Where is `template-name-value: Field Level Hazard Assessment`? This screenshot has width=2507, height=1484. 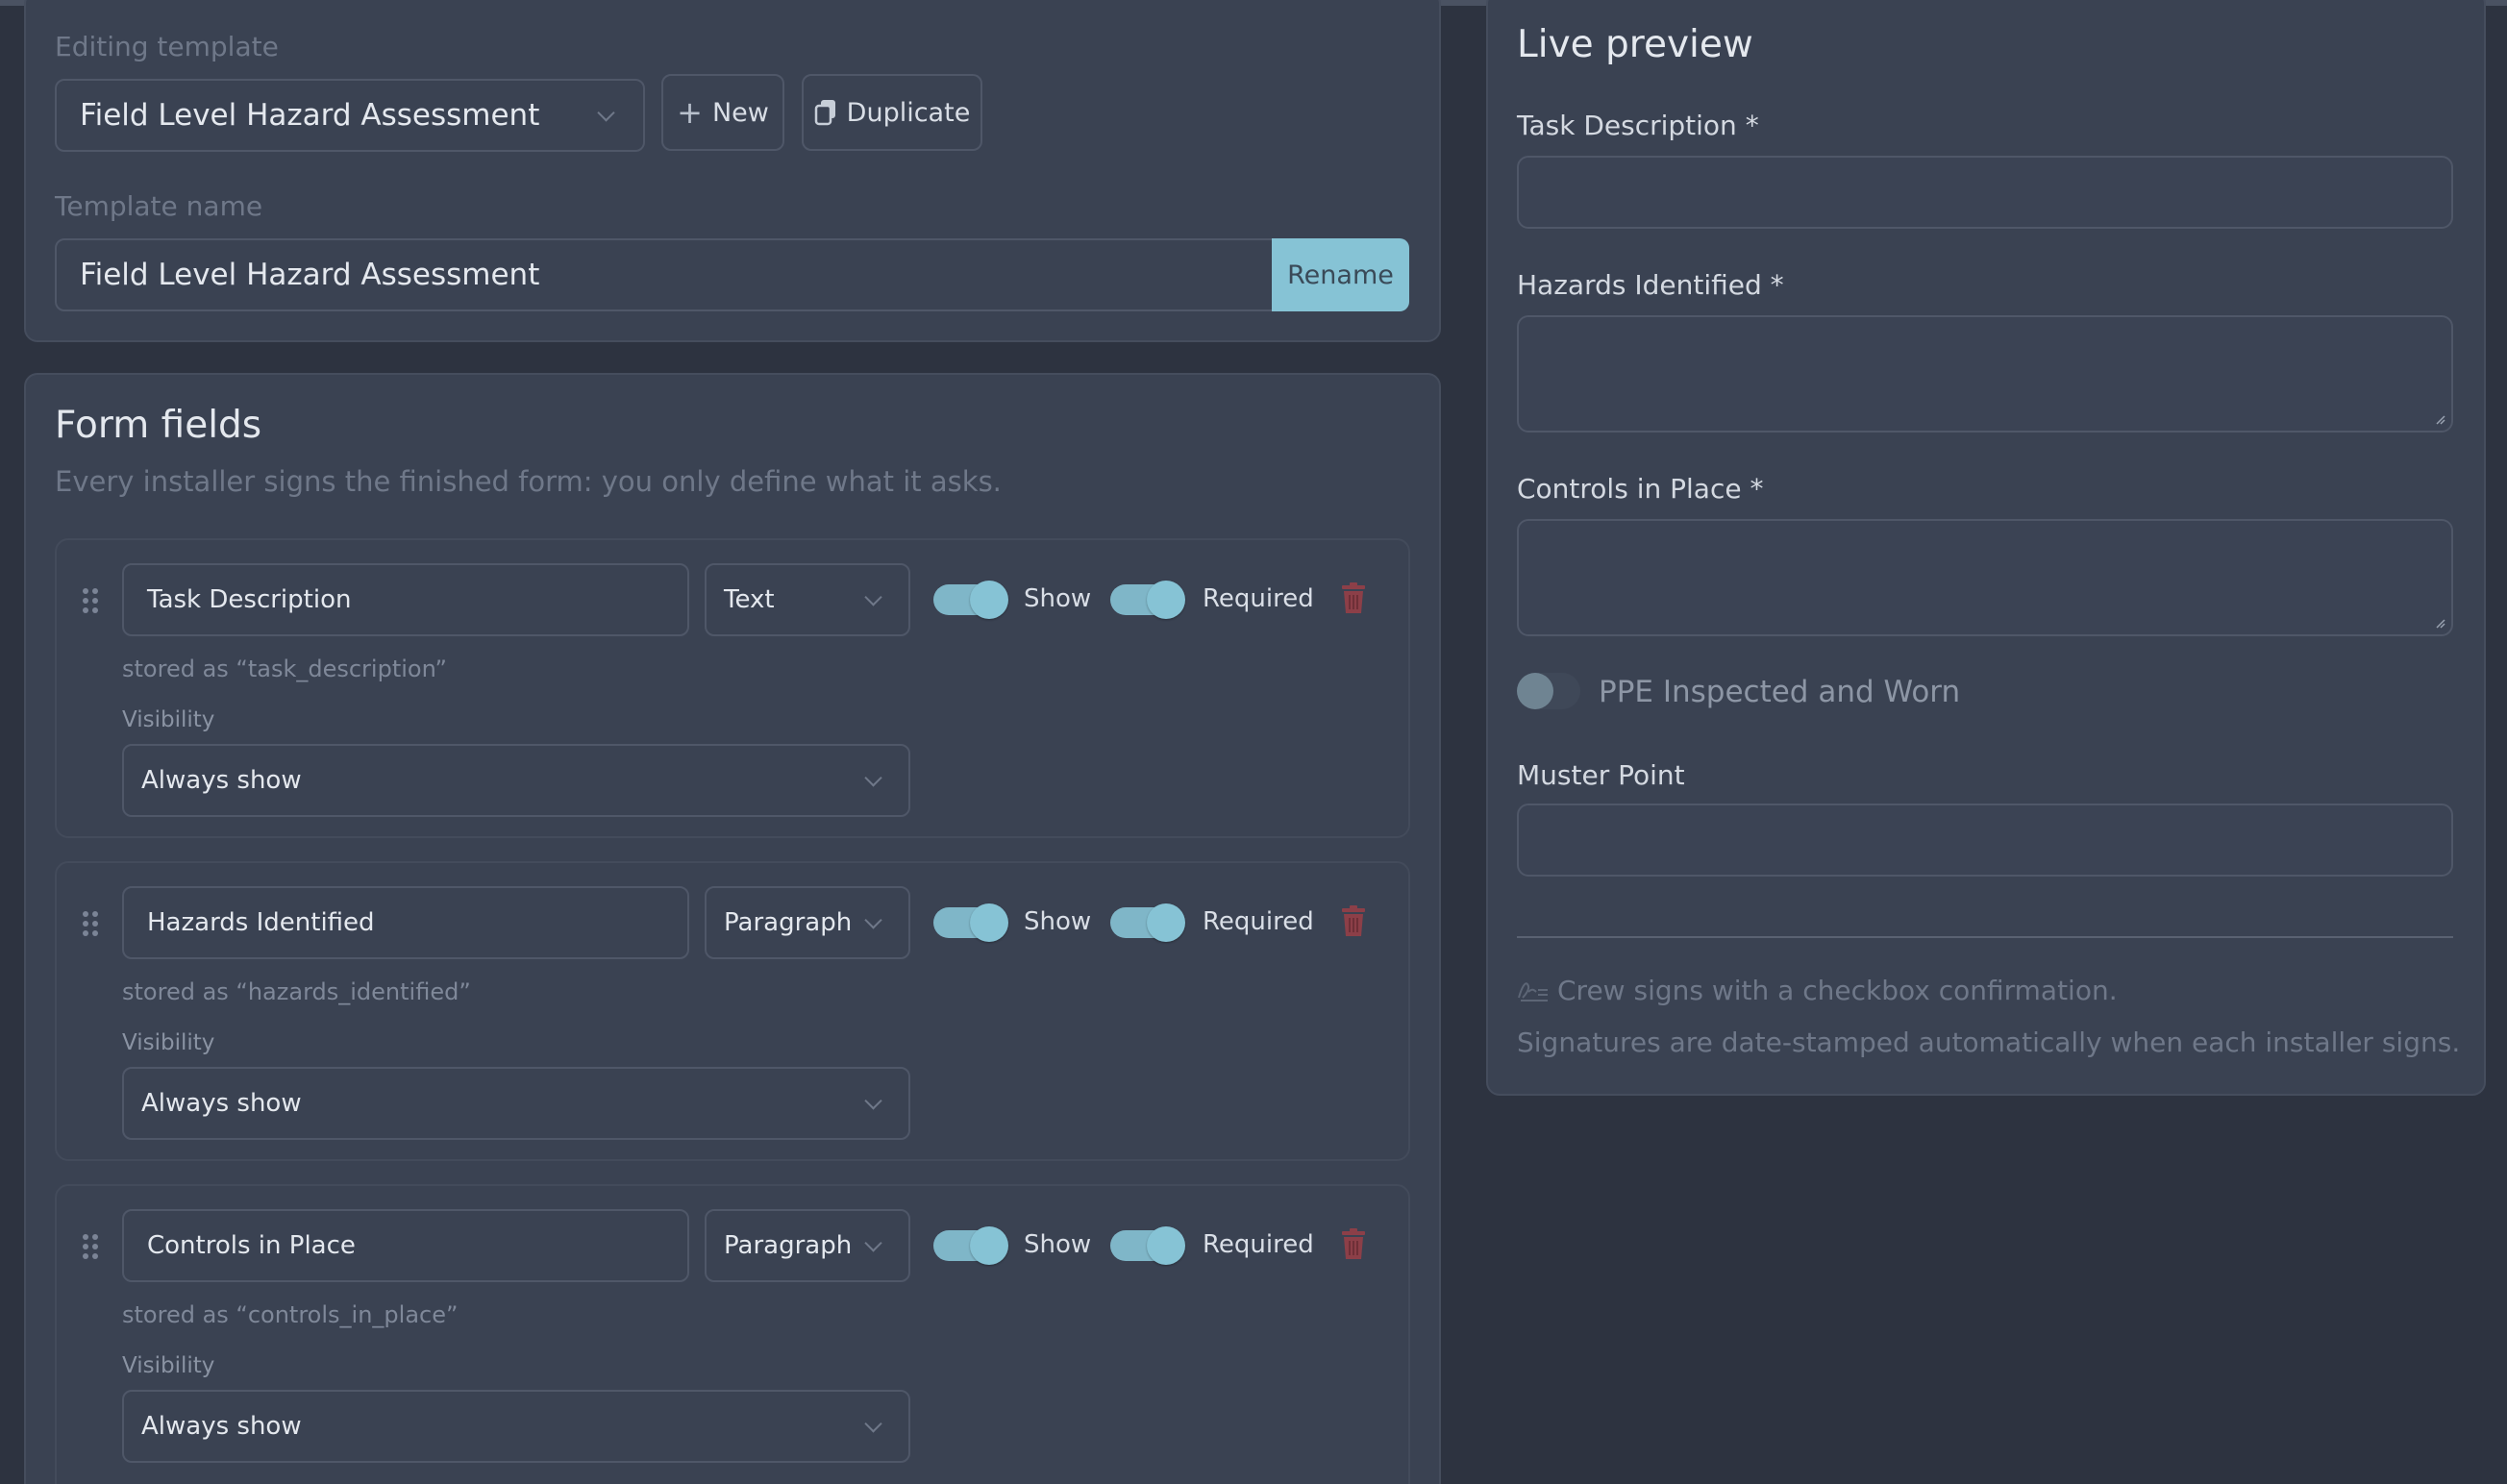 template-name-value: Field Level Hazard Assessment is located at coordinates (310, 275).